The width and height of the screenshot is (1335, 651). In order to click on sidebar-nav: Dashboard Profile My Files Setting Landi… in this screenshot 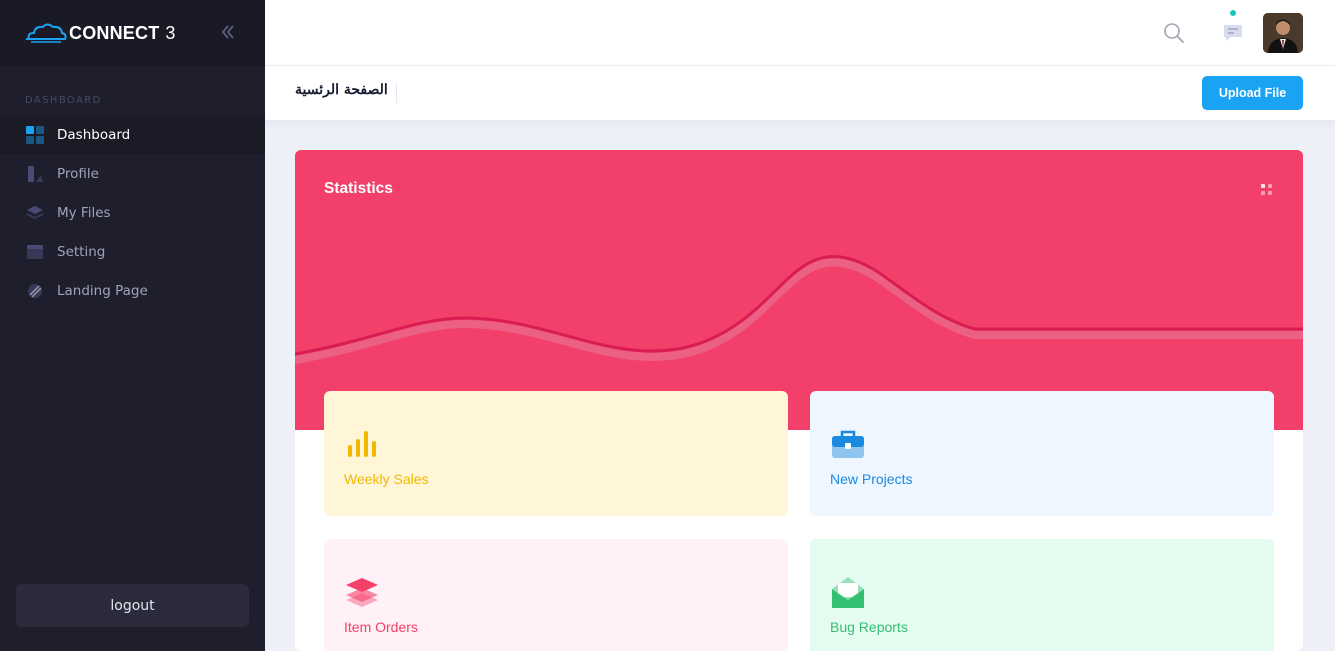, I will do `click(132, 212)`.